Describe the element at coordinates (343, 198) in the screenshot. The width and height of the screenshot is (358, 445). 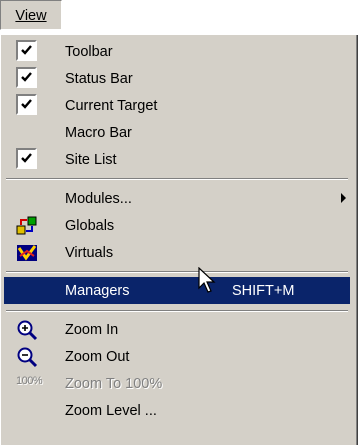
I see `submenu-arrow-icon` at that location.